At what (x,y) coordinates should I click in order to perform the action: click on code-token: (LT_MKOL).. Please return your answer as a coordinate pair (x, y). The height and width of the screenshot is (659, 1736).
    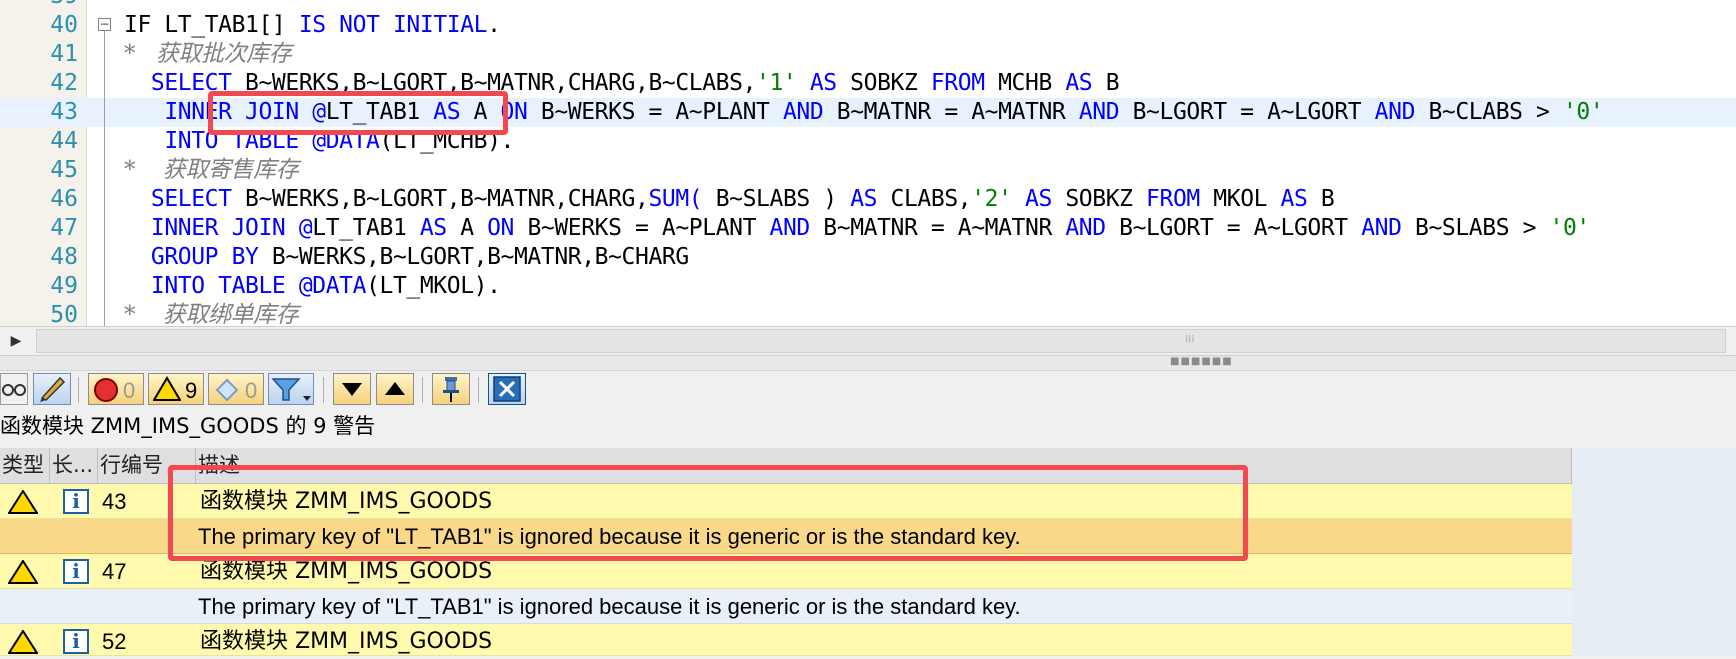
    Looking at the image, I should click on (433, 286).